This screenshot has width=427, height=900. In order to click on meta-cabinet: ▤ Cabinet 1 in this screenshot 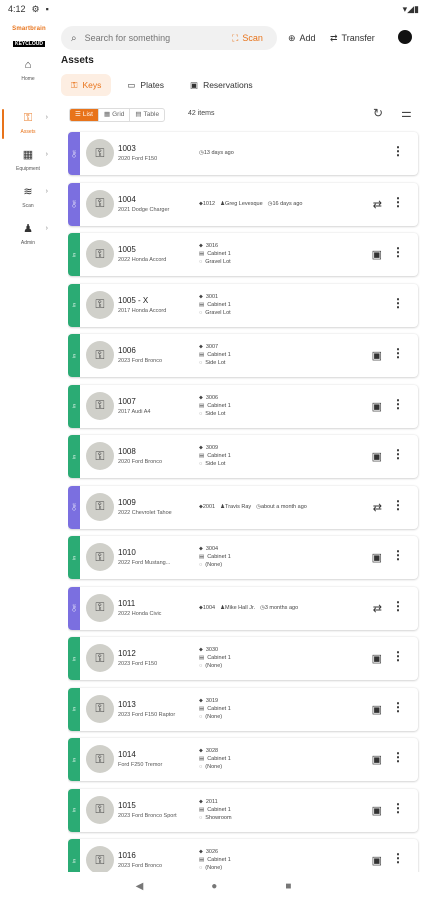, I will do `click(215, 305)`.